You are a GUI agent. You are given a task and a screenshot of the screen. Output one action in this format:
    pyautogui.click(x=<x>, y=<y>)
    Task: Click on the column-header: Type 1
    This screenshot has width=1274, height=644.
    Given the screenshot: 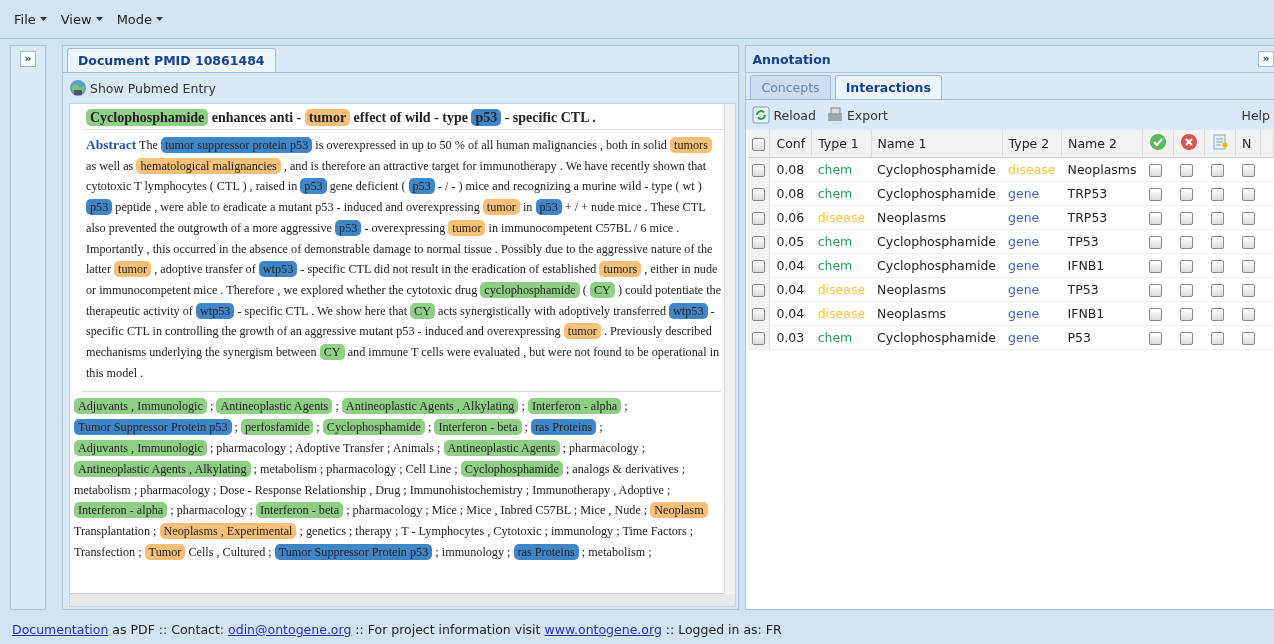 What is the action you would take?
    pyautogui.click(x=841, y=144)
    